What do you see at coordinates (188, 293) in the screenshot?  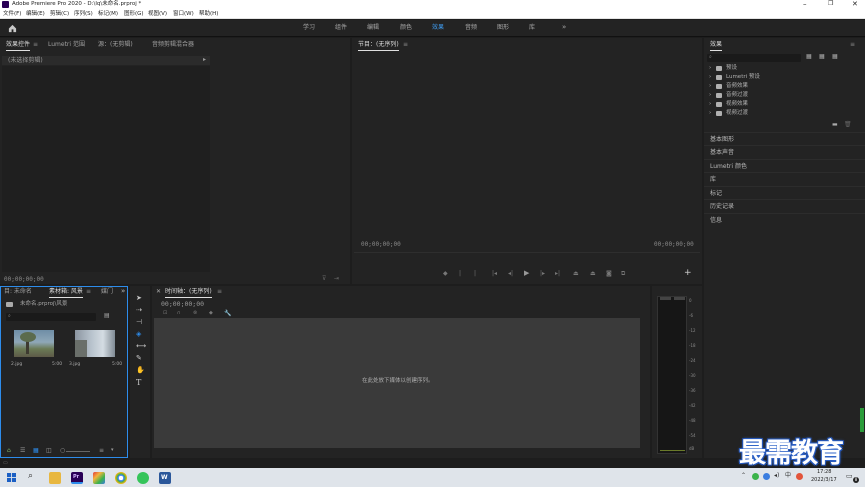 I see `tab-timeline: 时间轴：(无序列)` at bounding box center [188, 293].